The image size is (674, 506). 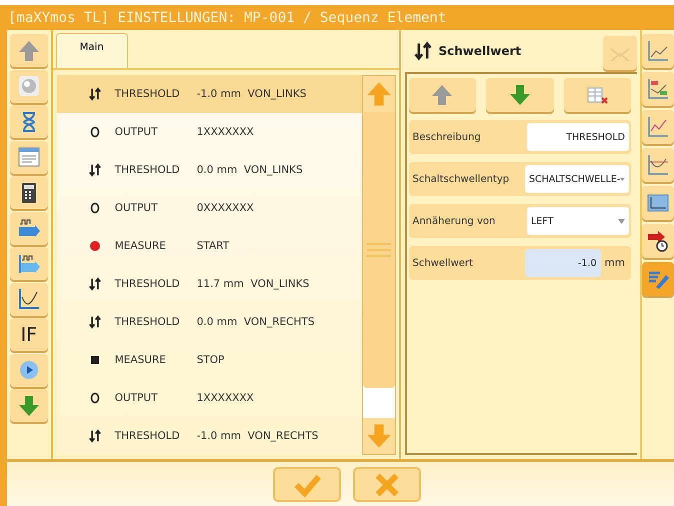 What do you see at coordinates (28, 157) in the screenshot?
I see `window-icon` at bounding box center [28, 157].